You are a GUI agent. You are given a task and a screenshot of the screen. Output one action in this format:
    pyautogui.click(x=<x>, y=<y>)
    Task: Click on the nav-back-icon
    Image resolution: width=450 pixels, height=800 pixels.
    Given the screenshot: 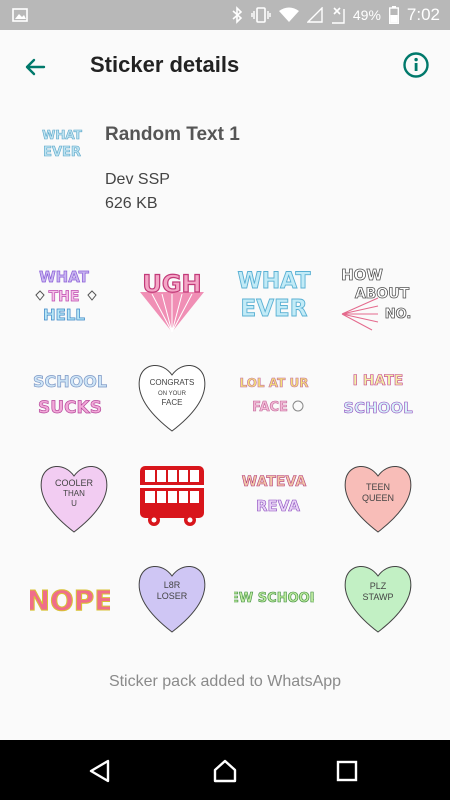 What is the action you would take?
    pyautogui.click(x=99, y=771)
    